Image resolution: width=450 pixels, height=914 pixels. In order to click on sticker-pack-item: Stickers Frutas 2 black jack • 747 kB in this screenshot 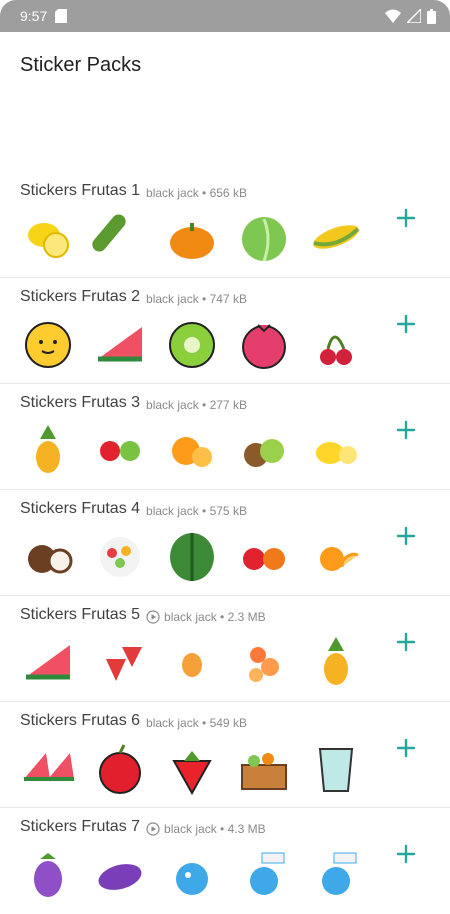, I will do `click(225, 331)`.